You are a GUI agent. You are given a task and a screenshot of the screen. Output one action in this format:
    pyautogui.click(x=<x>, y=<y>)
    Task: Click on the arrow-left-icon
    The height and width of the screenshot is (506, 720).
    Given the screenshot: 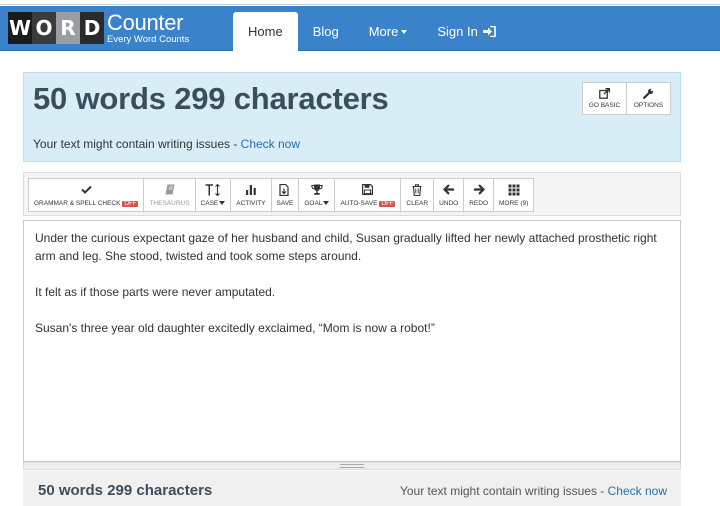 What is the action you would take?
    pyautogui.click(x=448, y=190)
    